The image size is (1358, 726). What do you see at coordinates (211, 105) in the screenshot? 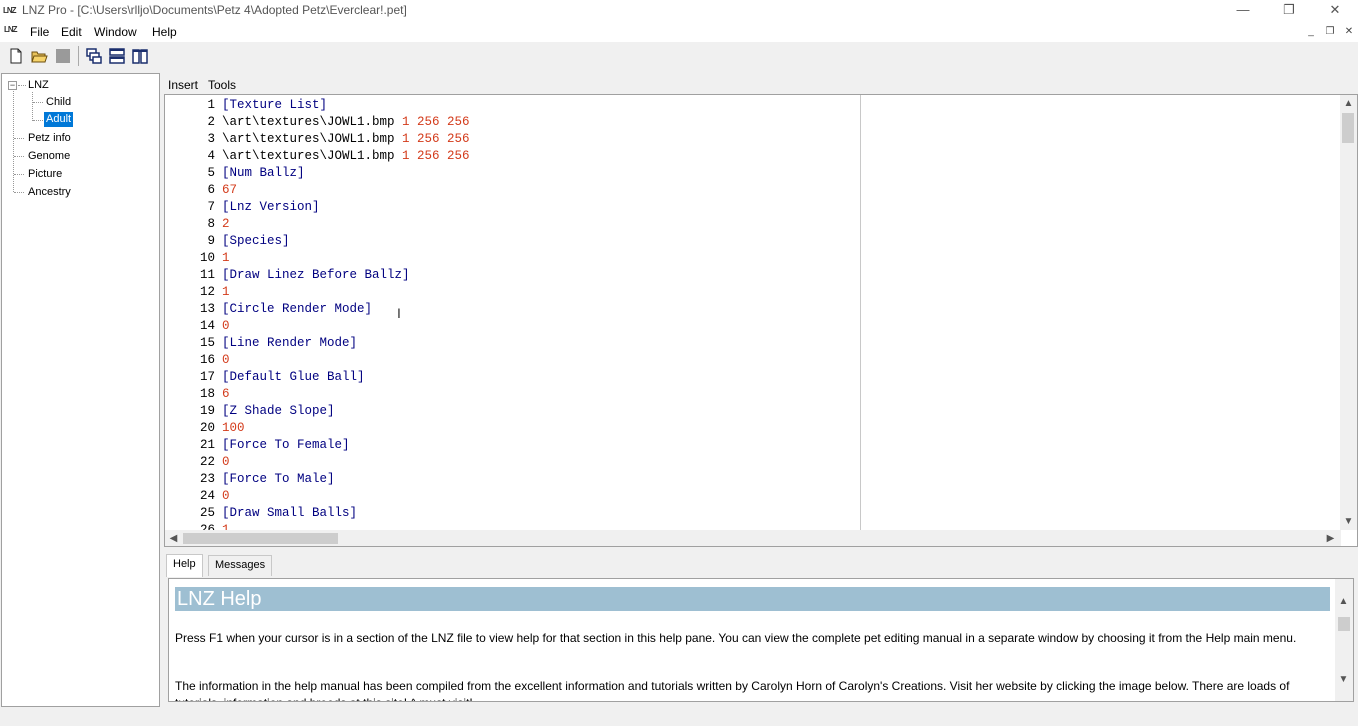
I see `line-number: 1` at bounding box center [211, 105].